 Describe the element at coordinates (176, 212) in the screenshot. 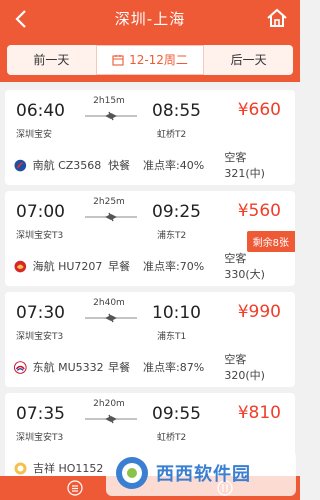

I see `arrival-time: 09:25` at that location.